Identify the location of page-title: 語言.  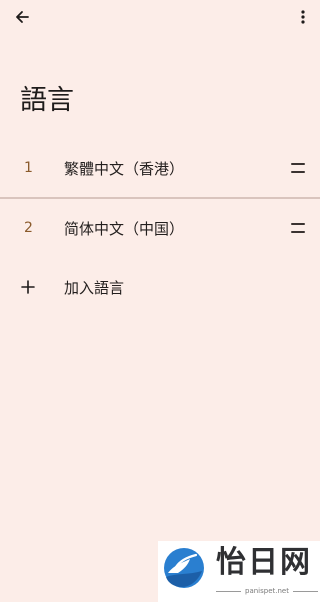
(47, 100).